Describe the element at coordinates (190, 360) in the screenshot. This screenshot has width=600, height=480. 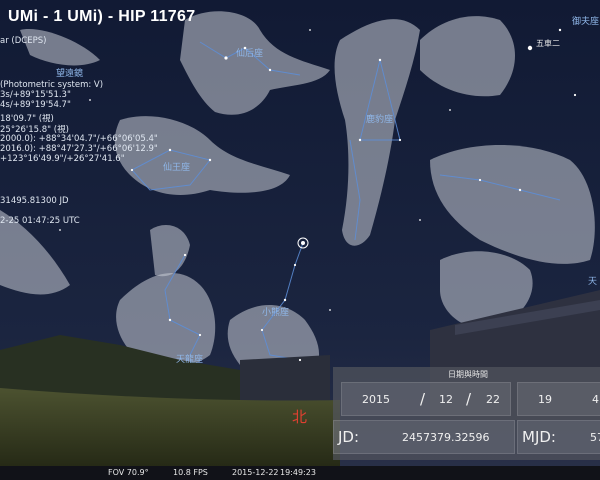
I see `label-draco: 天龍座` at that location.